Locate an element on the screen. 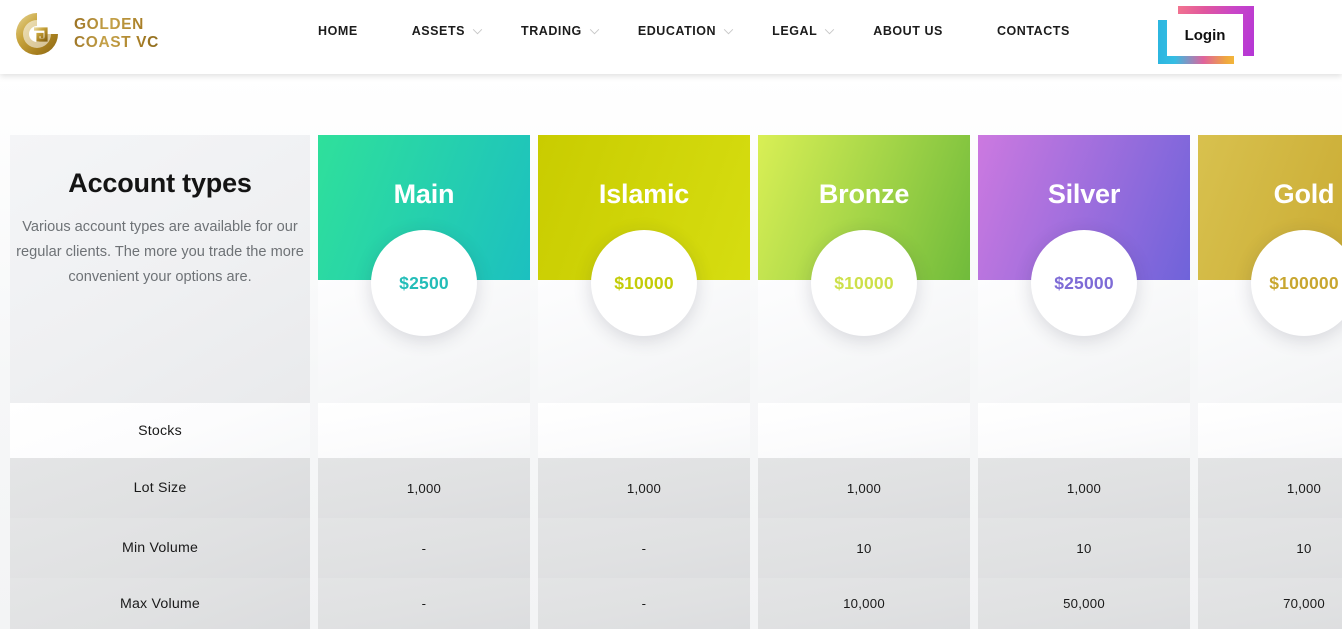 The image size is (1342, 629). nav-label: EDUCATION is located at coordinates (677, 31).